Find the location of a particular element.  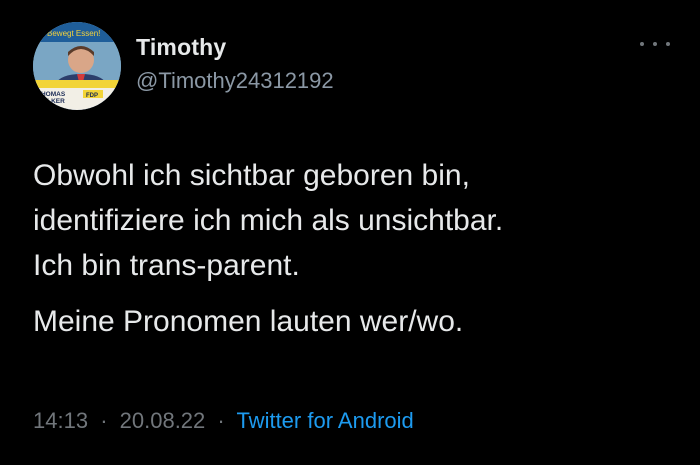

tweet-date: 20.08.22 is located at coordinates (163, 420).